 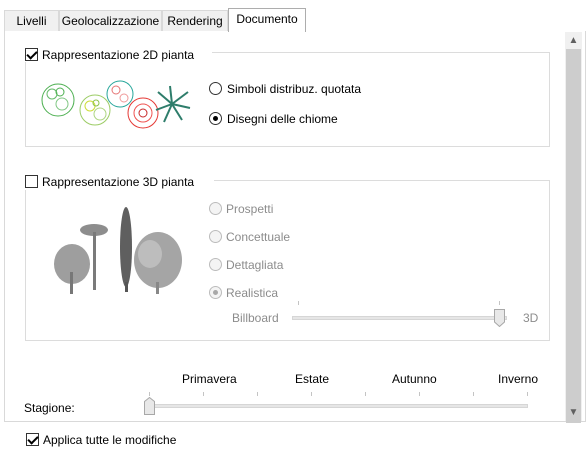 What do you see at coordinates (116, 104) in the screenshot?
I see `tree-canopy-symbols-image` at bounding box center [116, 104].